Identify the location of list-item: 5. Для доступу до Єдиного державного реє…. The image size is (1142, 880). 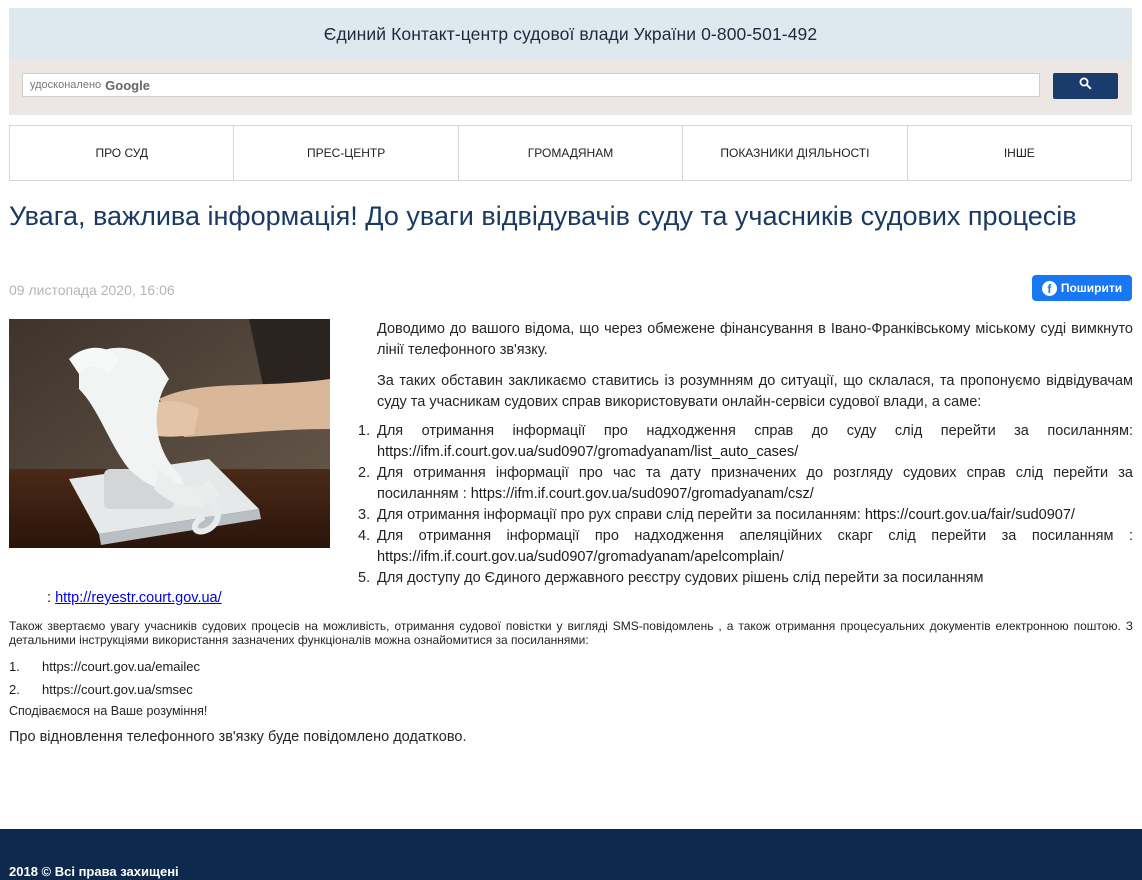
(745, 578).